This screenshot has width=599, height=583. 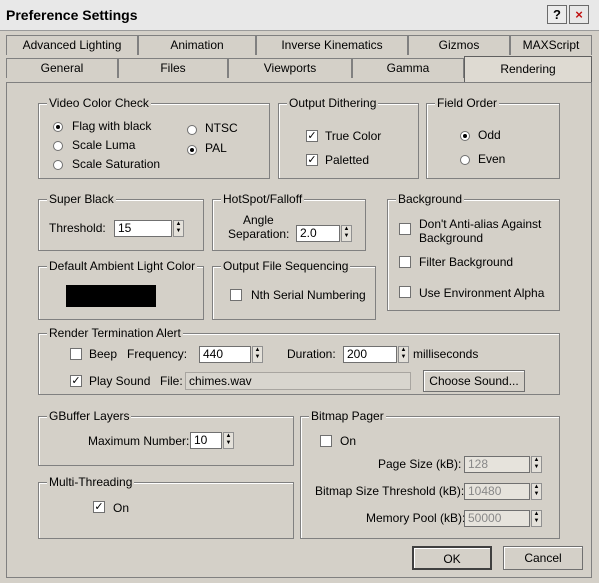 I want to click on radio-scale-saturation, so click(x=58, y=165).